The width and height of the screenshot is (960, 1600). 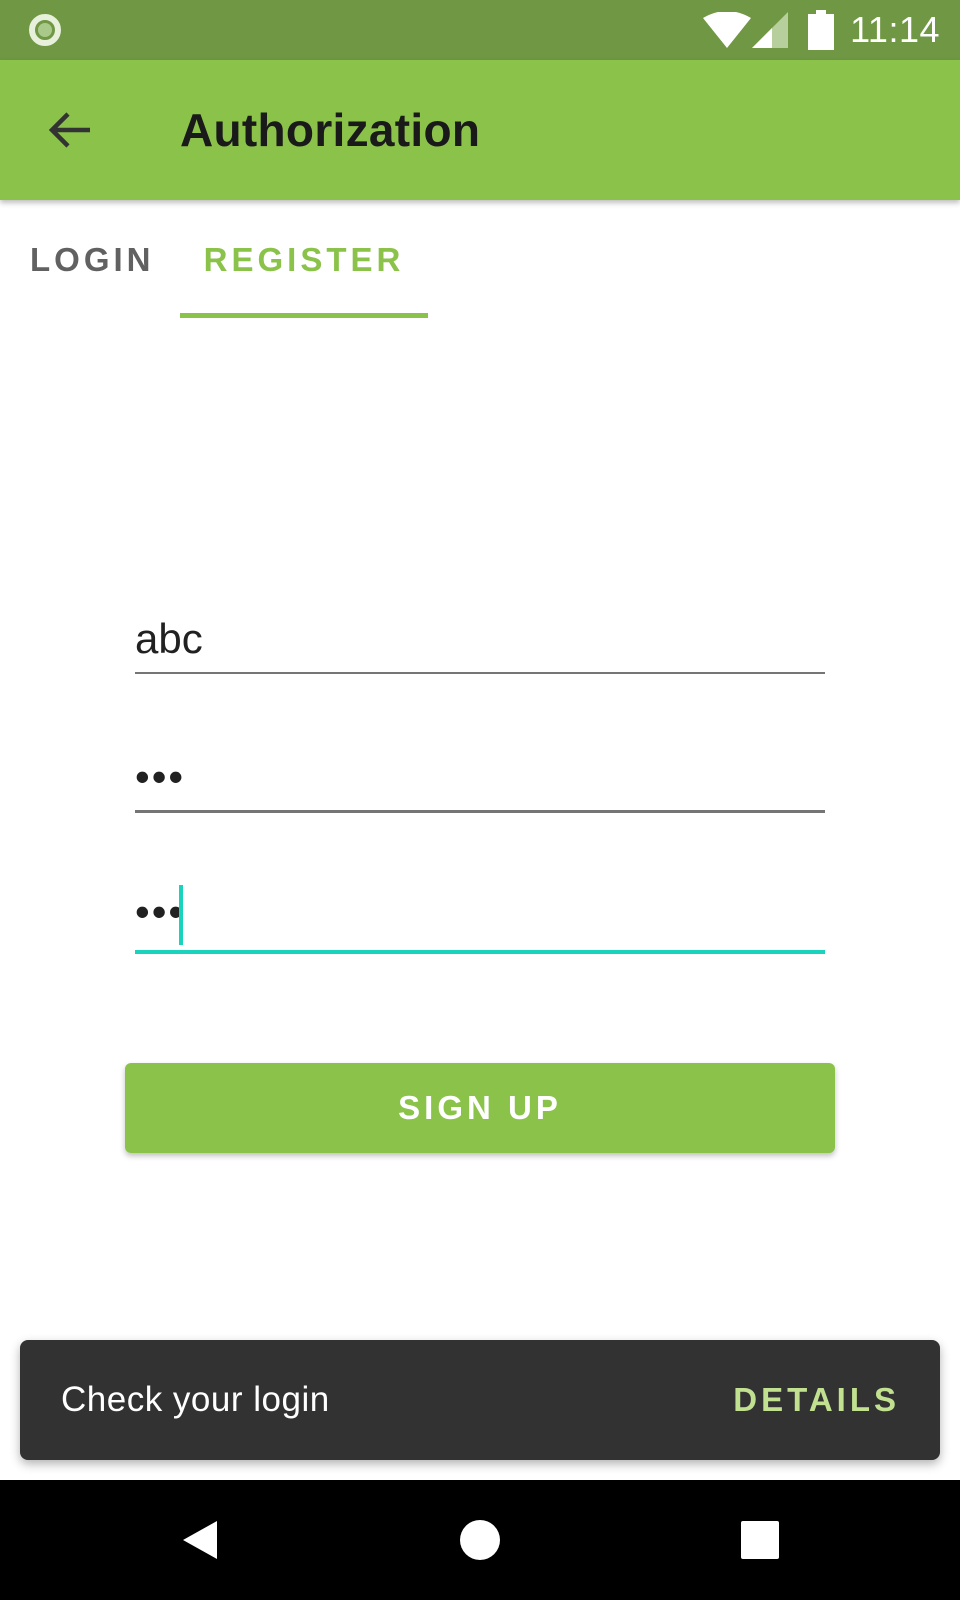 What do you see at coordinates (480, 1108) in the screenshot?
I see `sign-up-button: SIGN UP` at bounding box center [480, 1108].